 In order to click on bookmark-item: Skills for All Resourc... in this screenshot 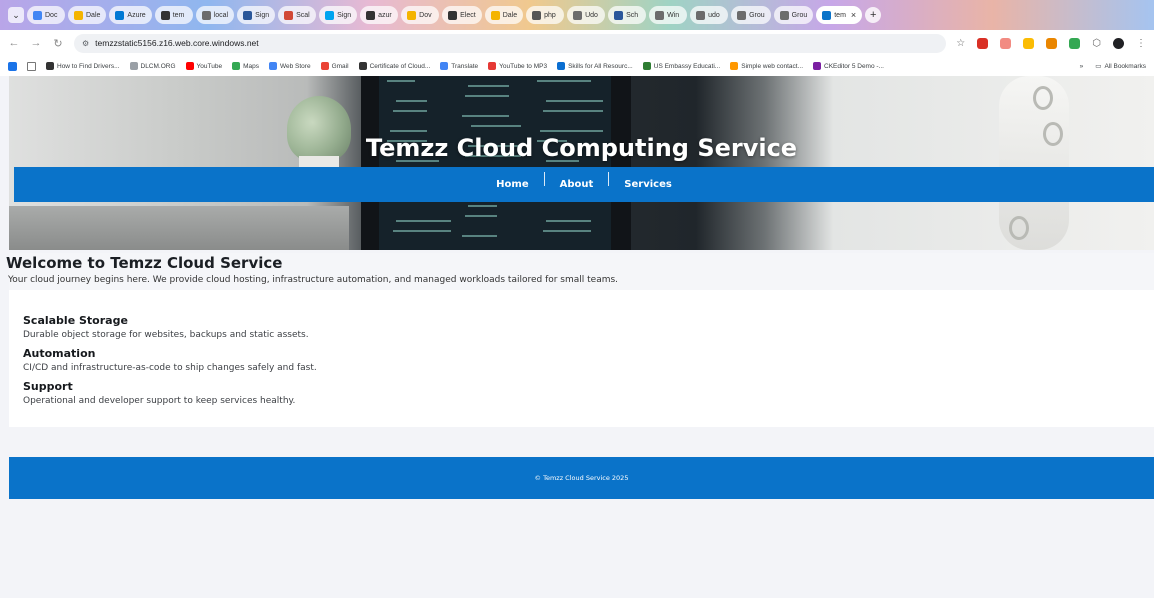, I will do `click(595, 66)`.